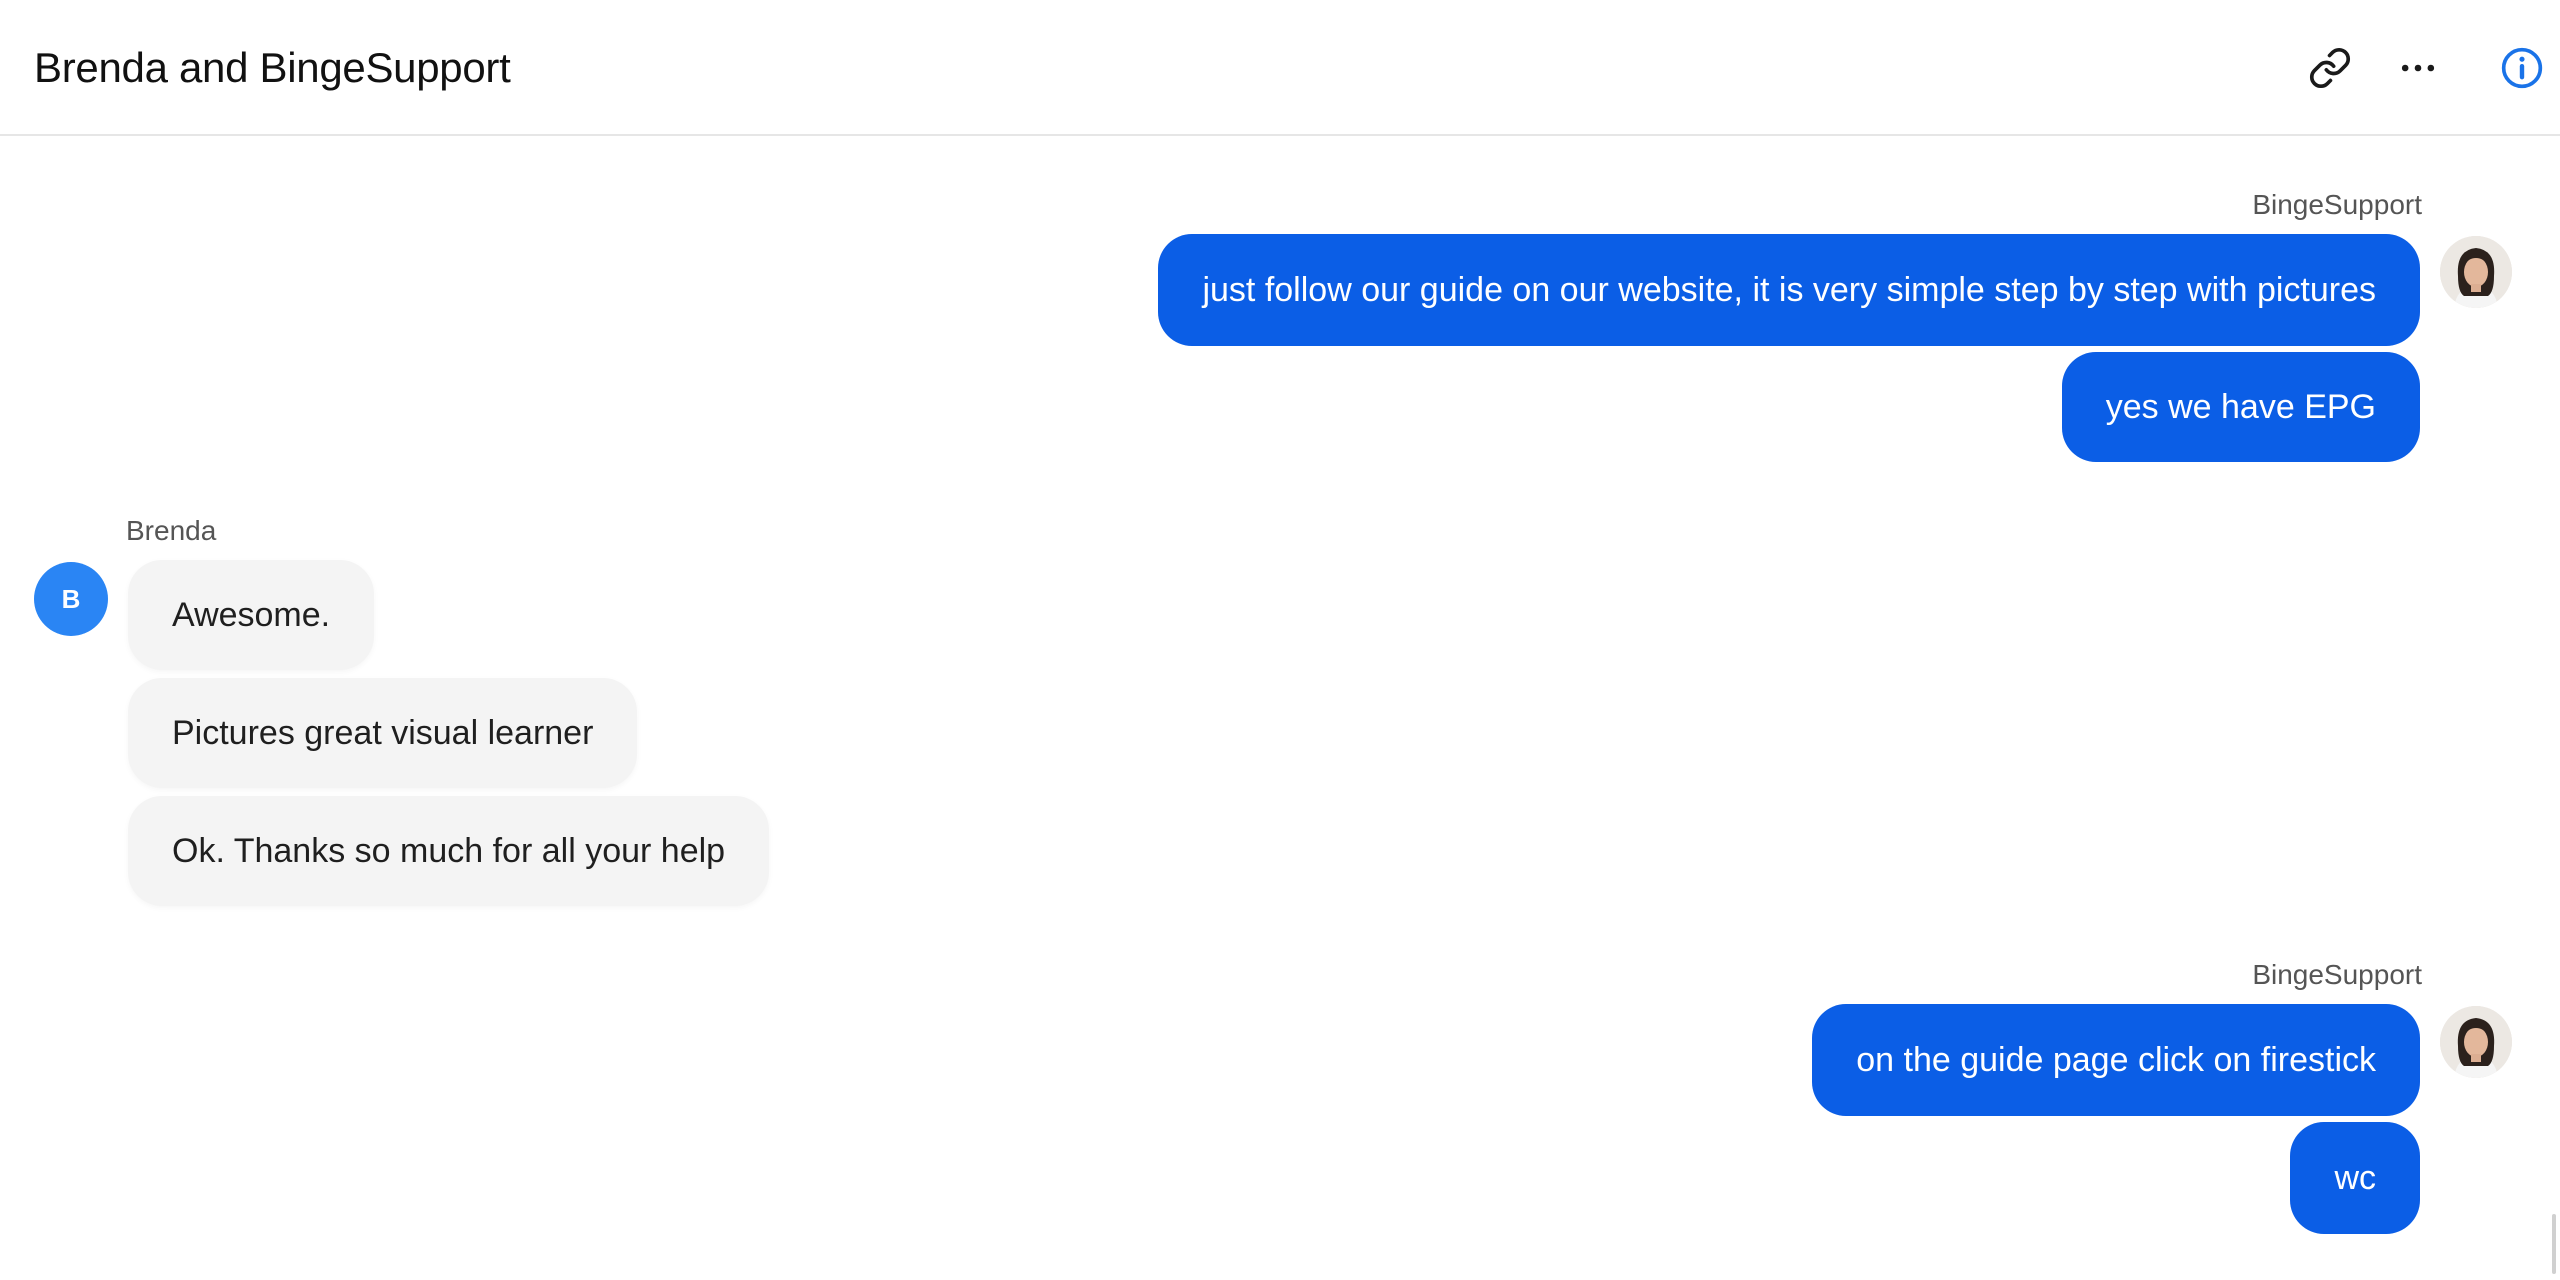 The height and width of the screenshot is (1280, 2560). I want to click on message-bubble-outgoing: wc, so click(2355, 1178).